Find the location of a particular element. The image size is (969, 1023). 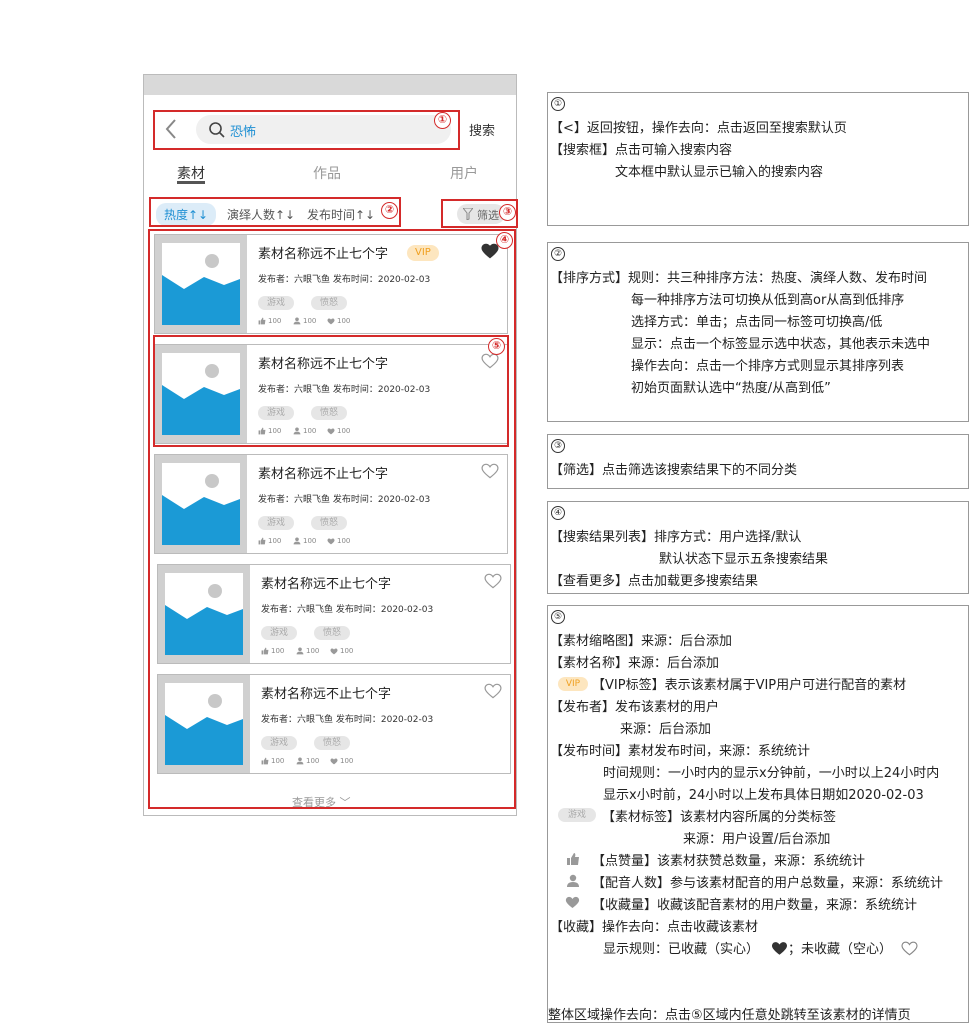

note-line: 【<】返回按钮，操作去向：点击返回至搜索默认页 is located at coordinates (698, 128).